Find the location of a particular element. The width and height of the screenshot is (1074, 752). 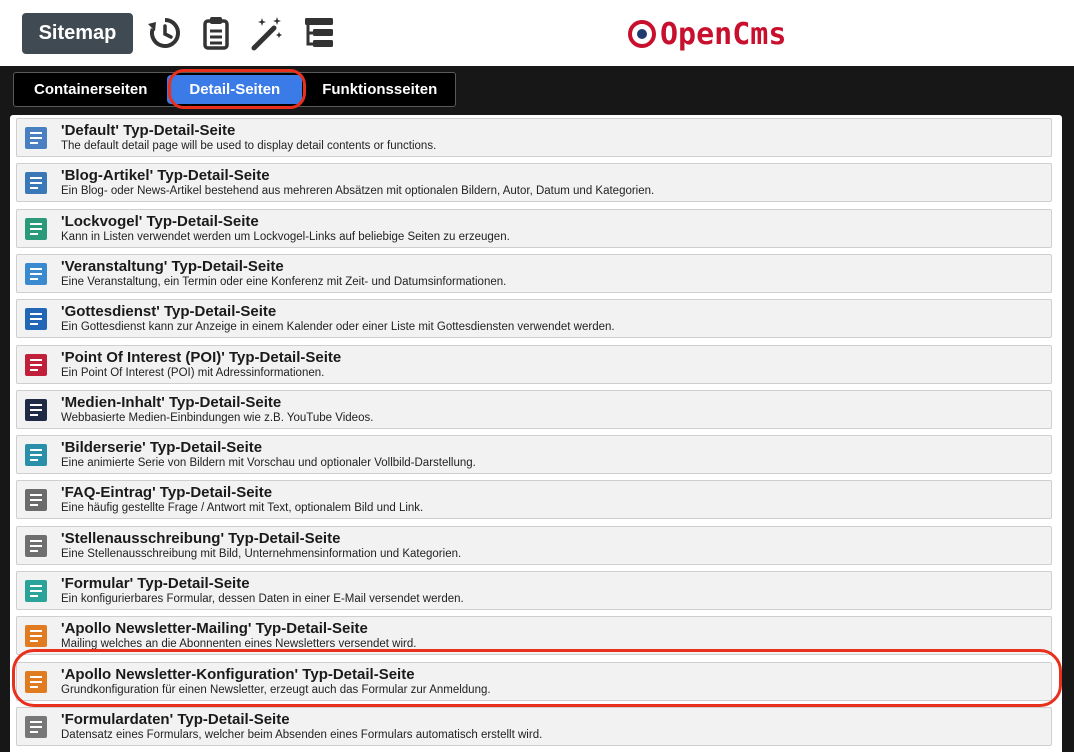

opencms-logo: OpenCms is located at coordinates (707, 34).